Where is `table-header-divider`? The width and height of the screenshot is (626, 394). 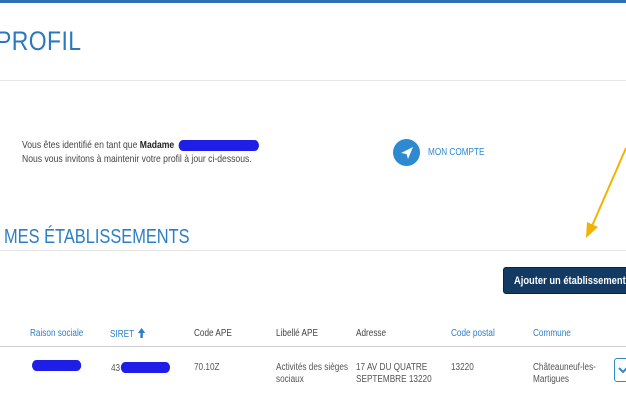 table-header-divider is located at coordinates (313, 346).